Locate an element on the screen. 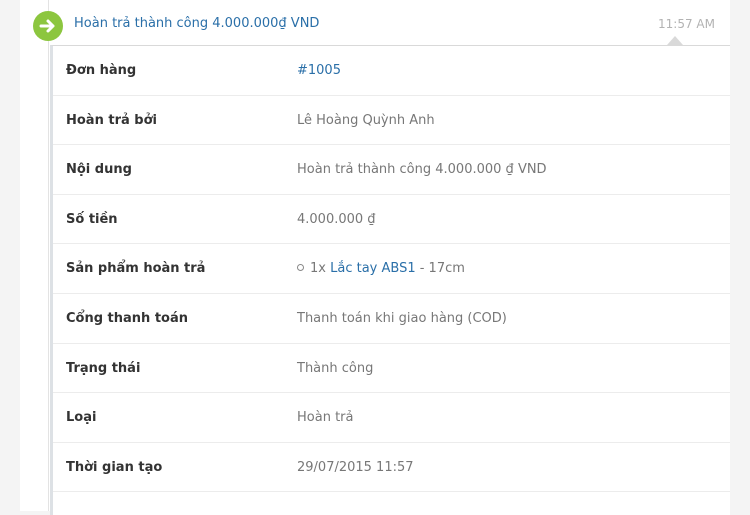 Image resolution: width=750 pixels, height=515 pixels. amount-label: Số tiền is located at coordinates (92, 219).